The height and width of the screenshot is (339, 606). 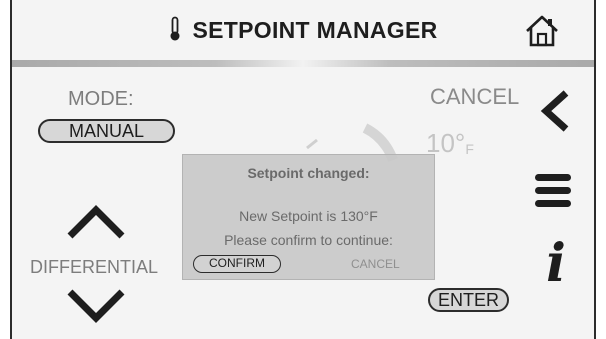 I want to click on mode-selector: MANUAL, so click(x=106, y=131).